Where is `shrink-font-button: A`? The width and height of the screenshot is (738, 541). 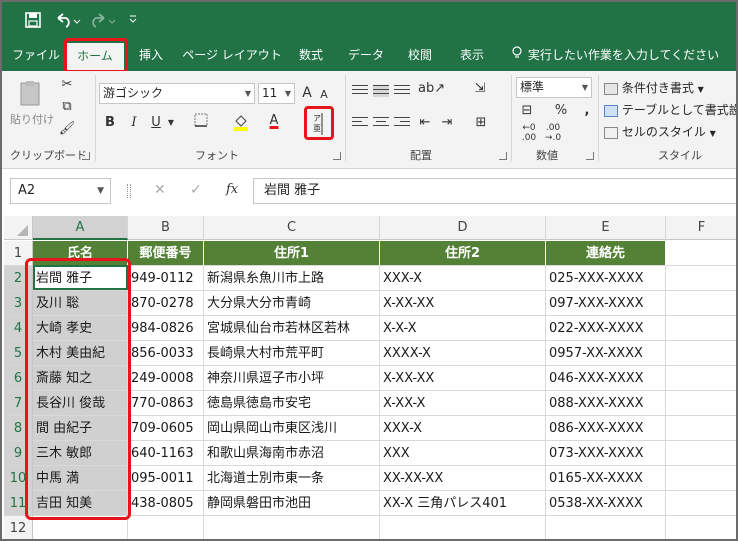 shrink-font-button: A is located at coordinates (324, 95).